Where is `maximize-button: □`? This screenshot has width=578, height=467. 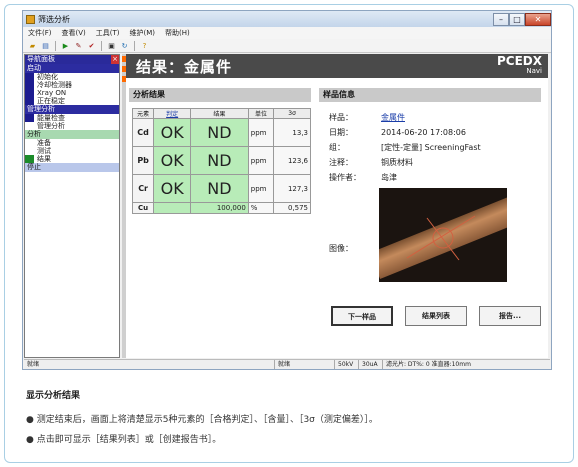 maximize-button: □ is located at coordinates (517, 19).